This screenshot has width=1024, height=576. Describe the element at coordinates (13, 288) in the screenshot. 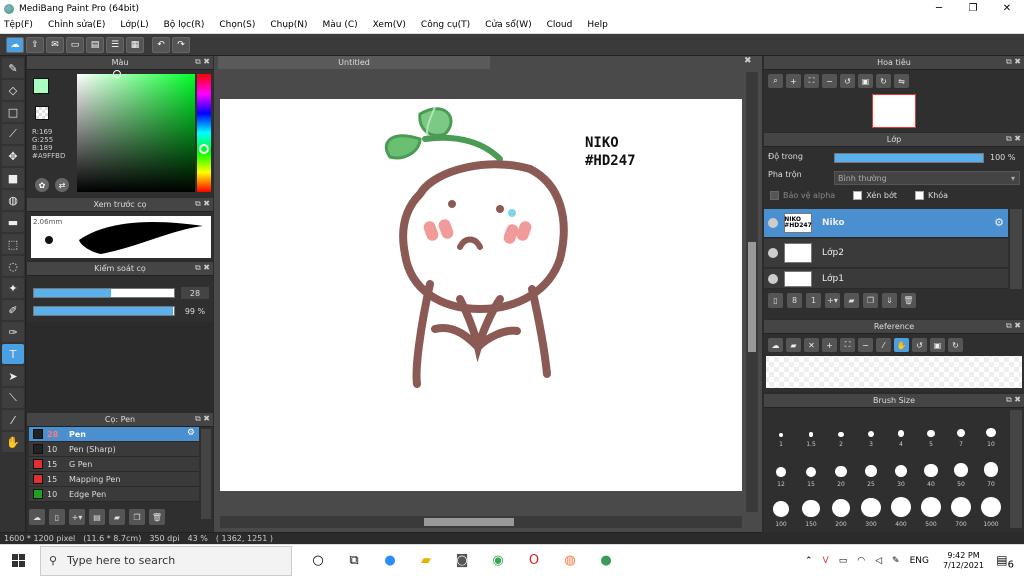

I see `magic-wand-icon: ✦` at that location.